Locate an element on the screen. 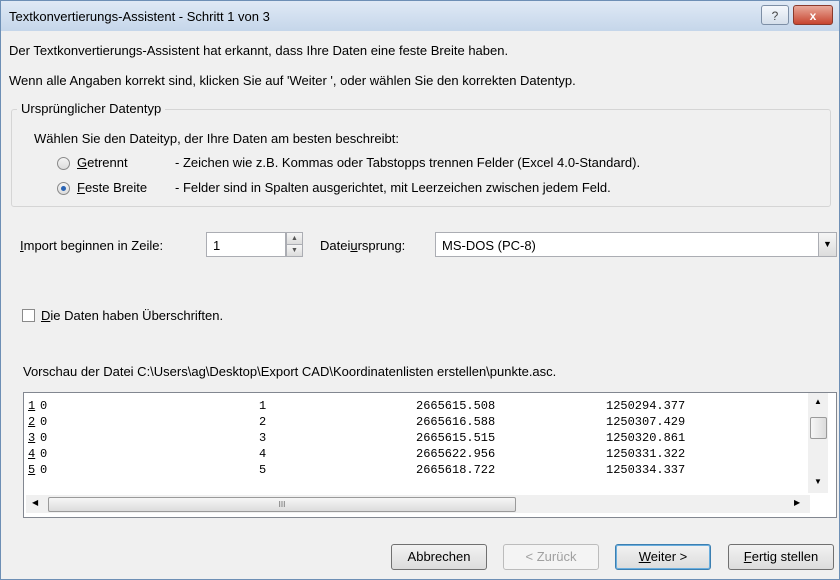  scroll-right-arrow: ▶ is located at coordinates (797, 502).